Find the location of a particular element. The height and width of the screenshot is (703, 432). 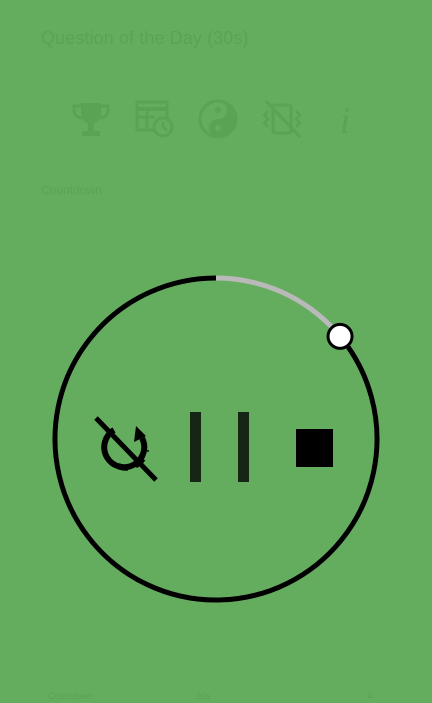

timer-knob is located at coordinates (340, 336).